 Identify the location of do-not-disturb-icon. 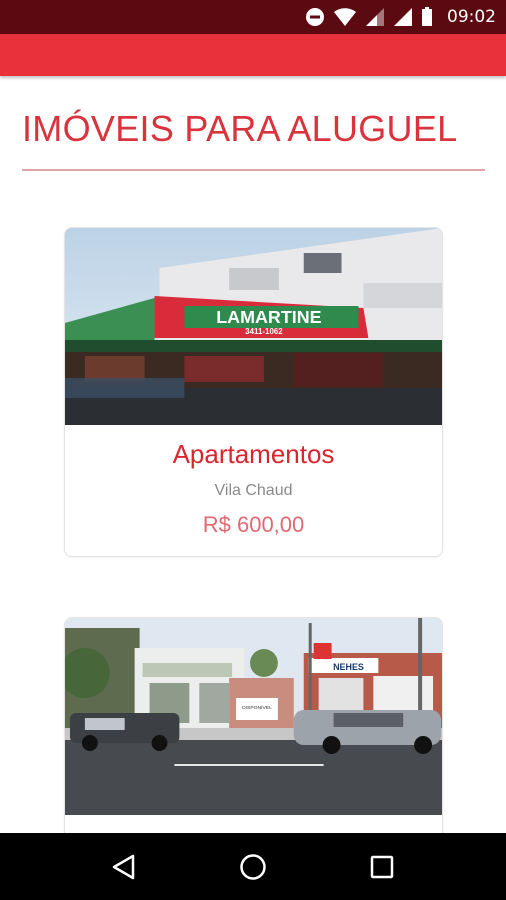
(315, 17).